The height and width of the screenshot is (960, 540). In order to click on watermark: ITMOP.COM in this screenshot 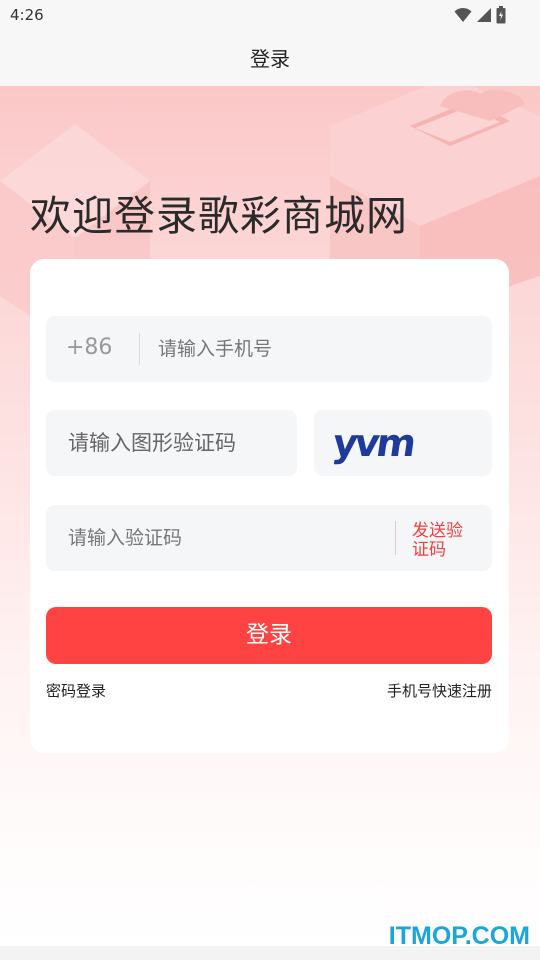, I will do `click(459, 936)`.